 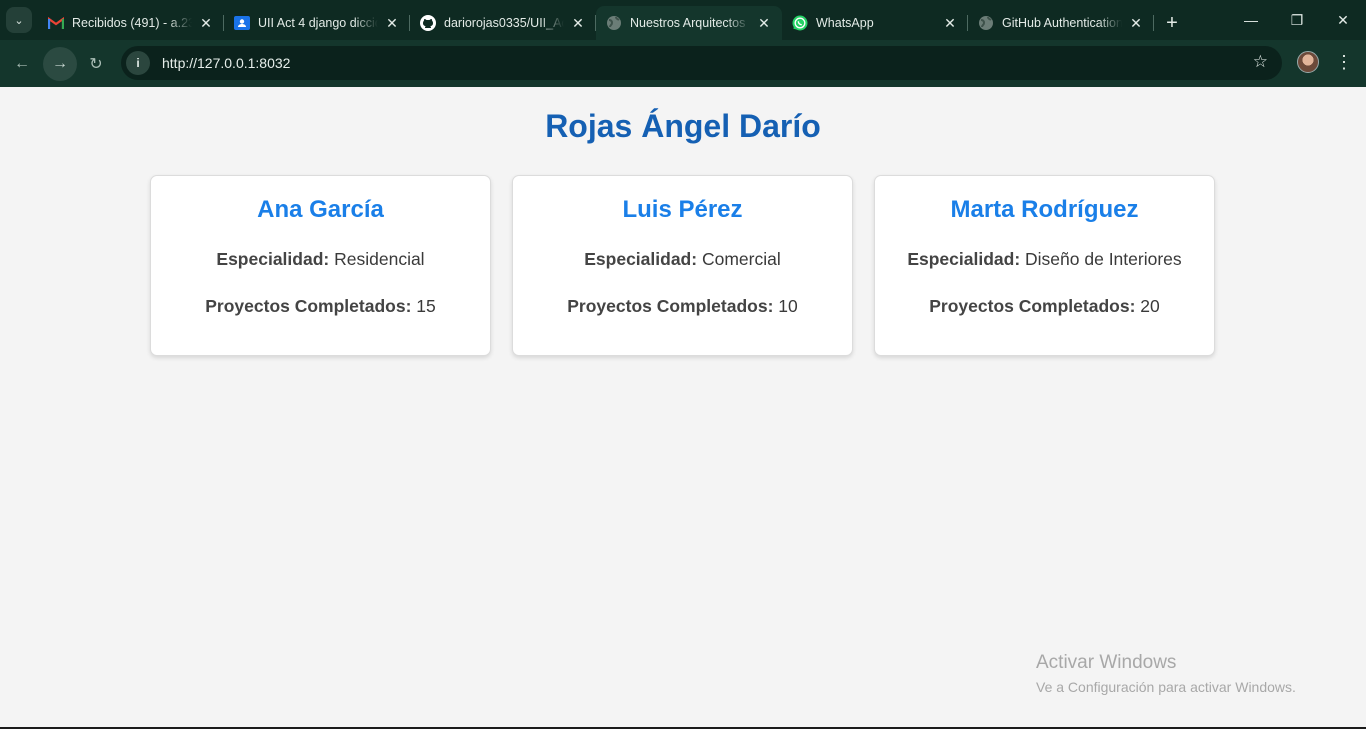 I want to click on watermark-title: Activar Windows, so click(x=1106, y=662).